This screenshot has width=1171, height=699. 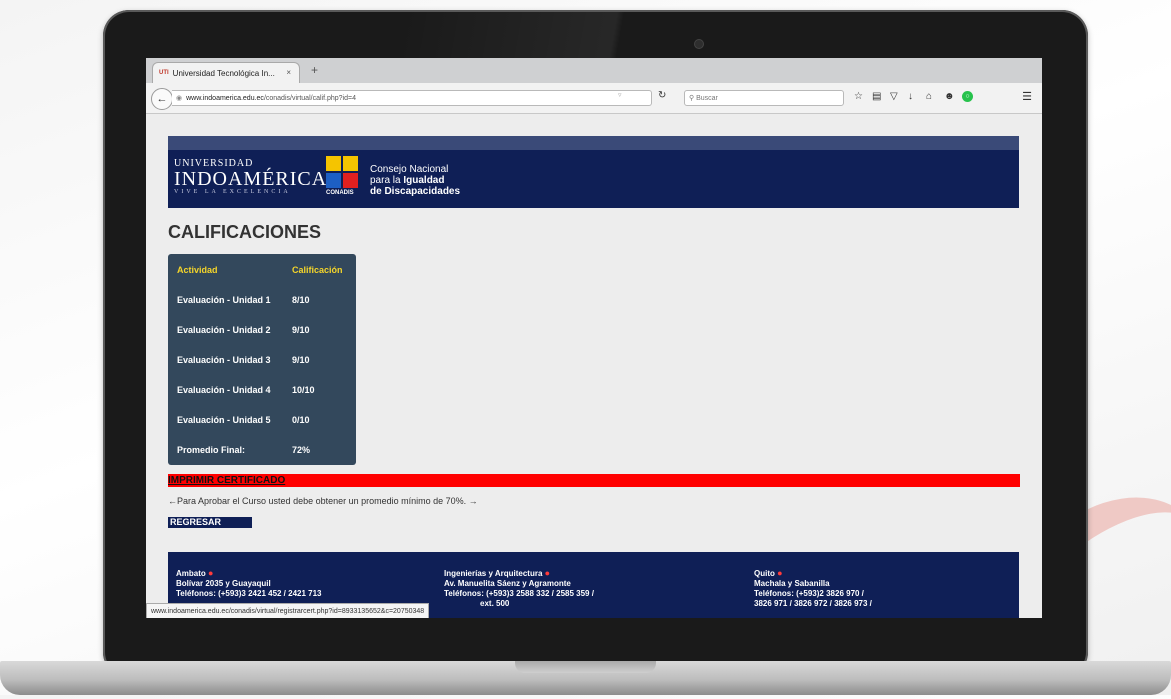 I want to click on chat-icon: ☻, so click(x=949, y=96).